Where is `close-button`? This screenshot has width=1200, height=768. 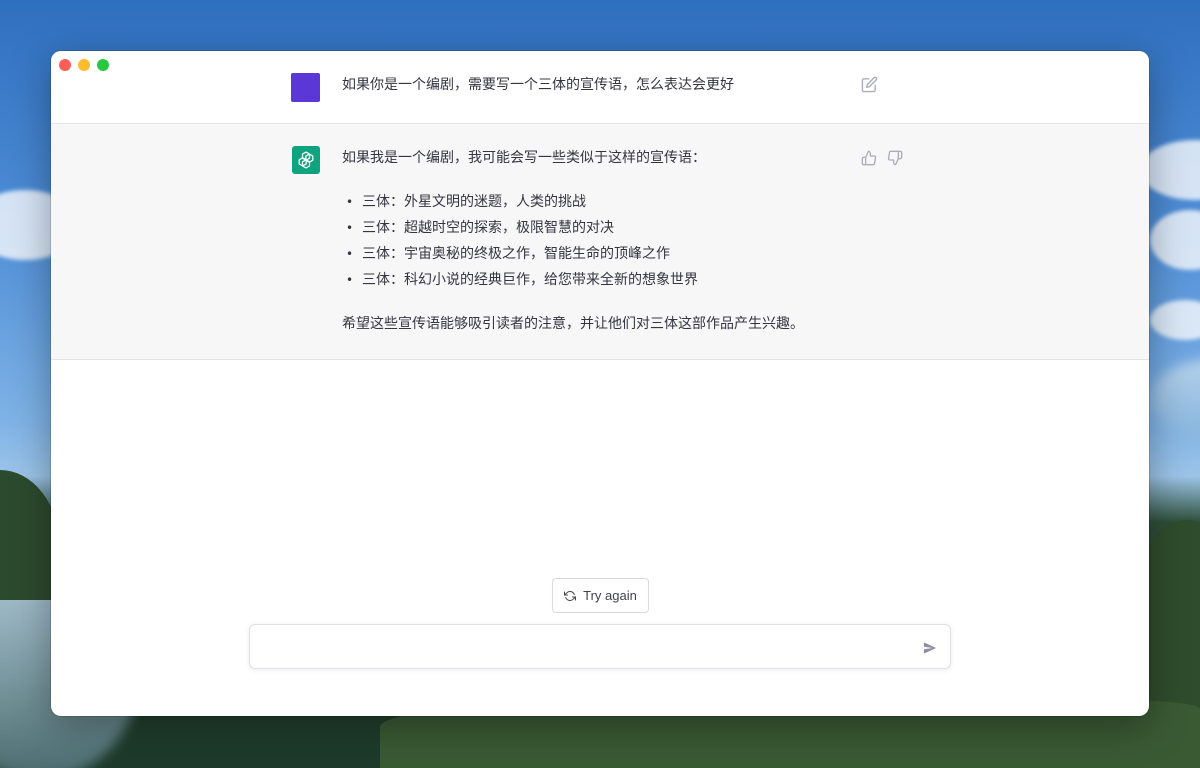
close-button is located at coordinates (65, 65).